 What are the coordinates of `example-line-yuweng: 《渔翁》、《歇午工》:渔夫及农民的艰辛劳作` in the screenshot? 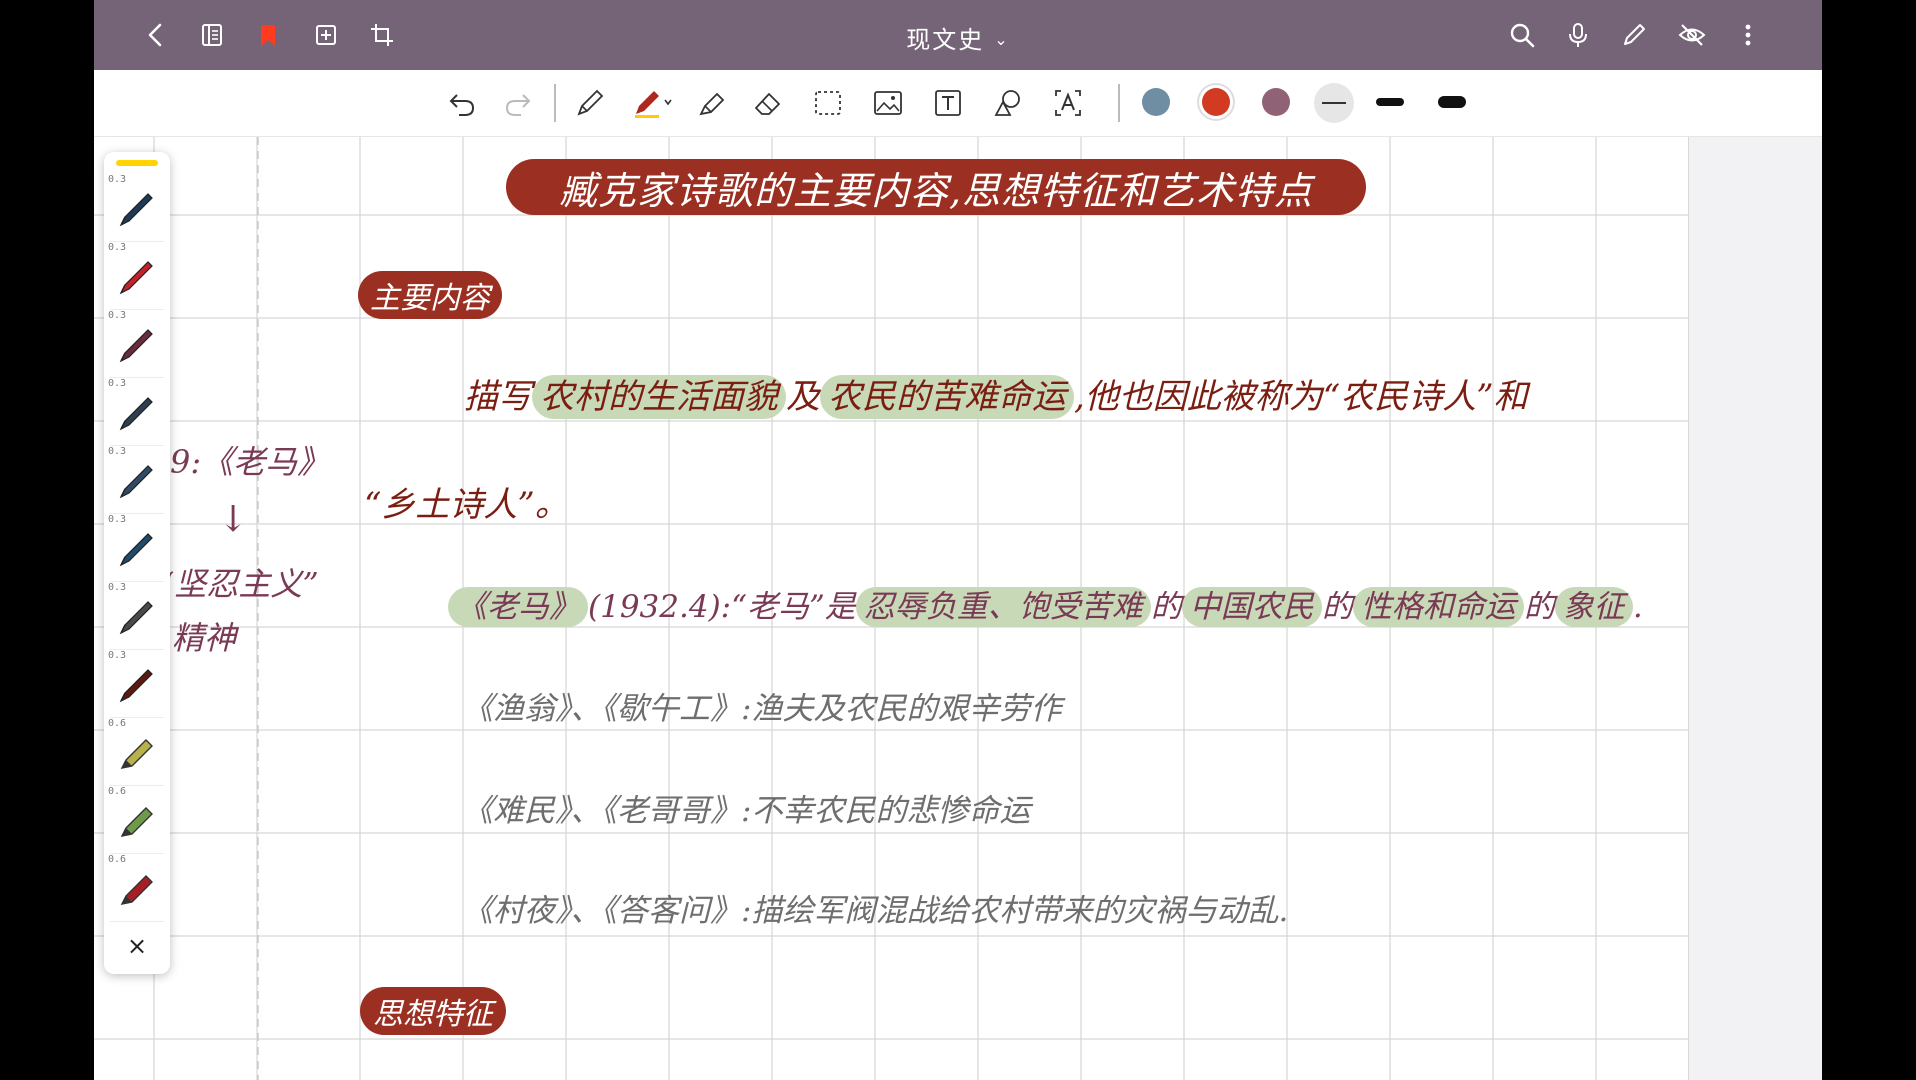 It's located at (762, 709).